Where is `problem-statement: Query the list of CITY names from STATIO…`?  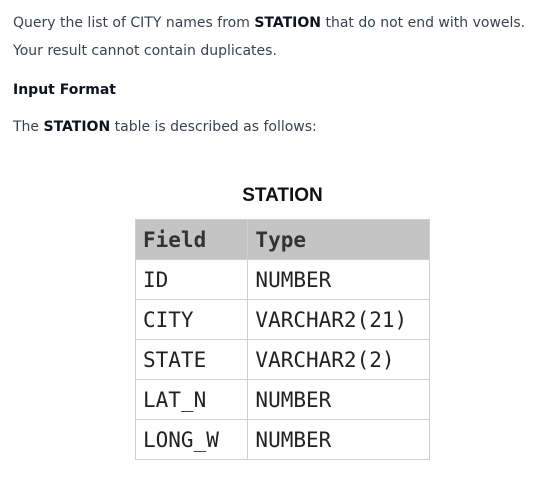 problem-statement: Query the list of CITY names from STATIO… is located at coordinates (278, 32).